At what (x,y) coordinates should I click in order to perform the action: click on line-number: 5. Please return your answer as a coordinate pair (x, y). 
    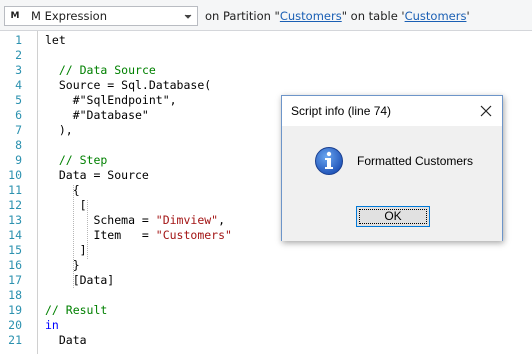
    Looking at the image, I should click on (18, 100).